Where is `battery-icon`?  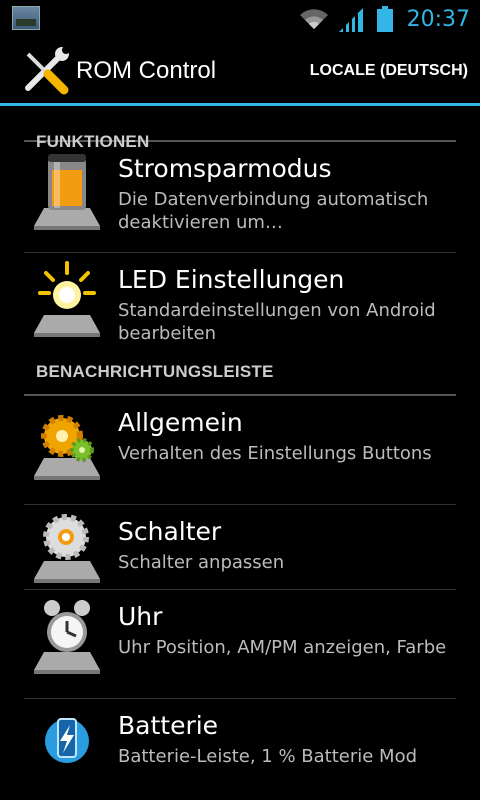
battery-icon is located at coordinates (384, 19).